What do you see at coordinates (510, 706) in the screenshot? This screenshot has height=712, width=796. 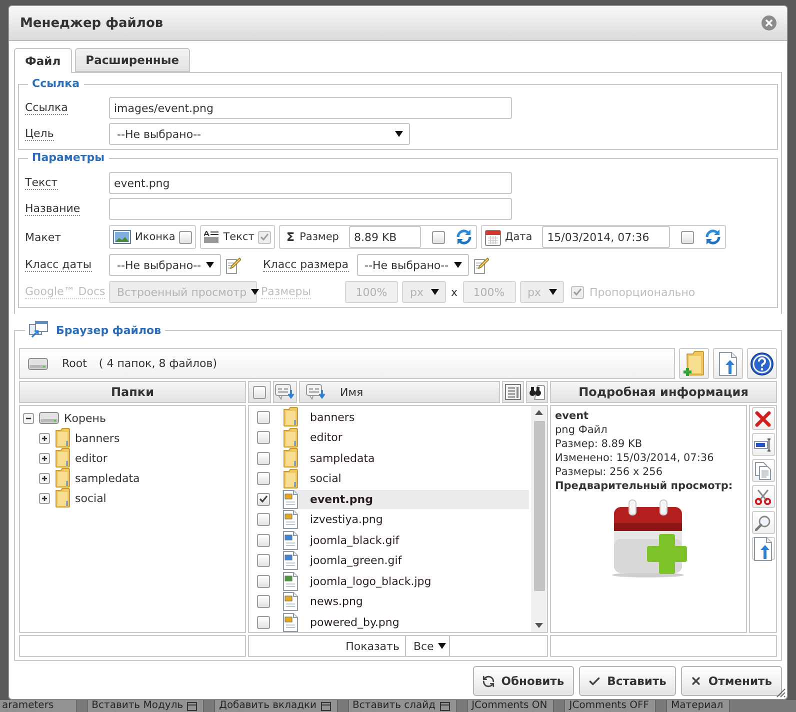 I see `editor-toolbar-button: JComments ON` at bounding box center [510, 706].